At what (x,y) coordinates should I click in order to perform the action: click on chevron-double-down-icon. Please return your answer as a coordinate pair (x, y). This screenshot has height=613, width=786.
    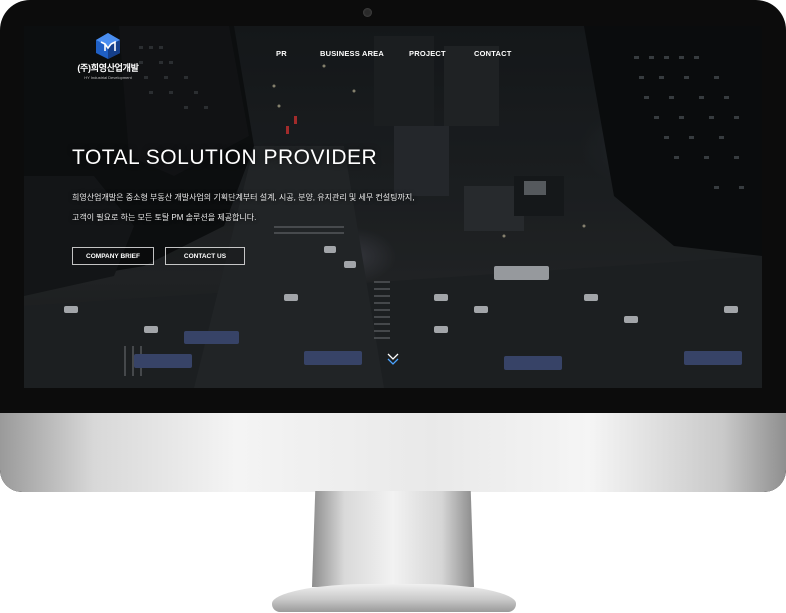
    Looking at the image, I should click on (393, 359).